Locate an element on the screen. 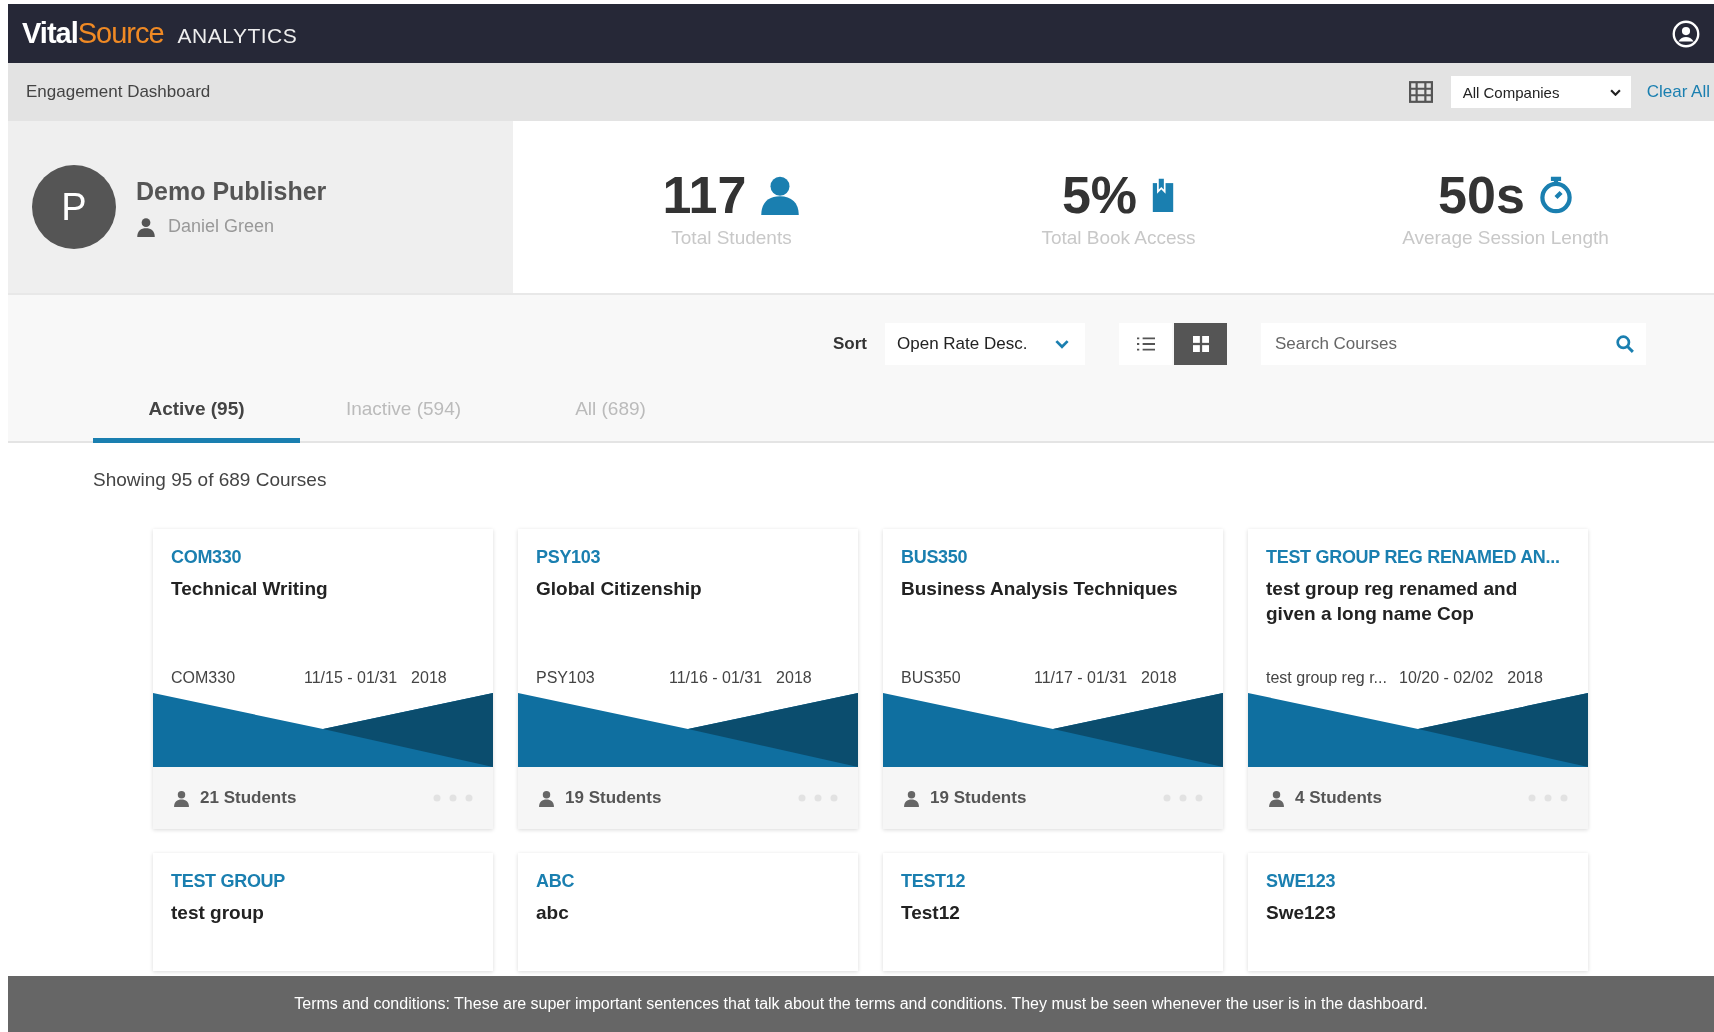  course-code: TEST GROUP is located at coordinates (323, 881).